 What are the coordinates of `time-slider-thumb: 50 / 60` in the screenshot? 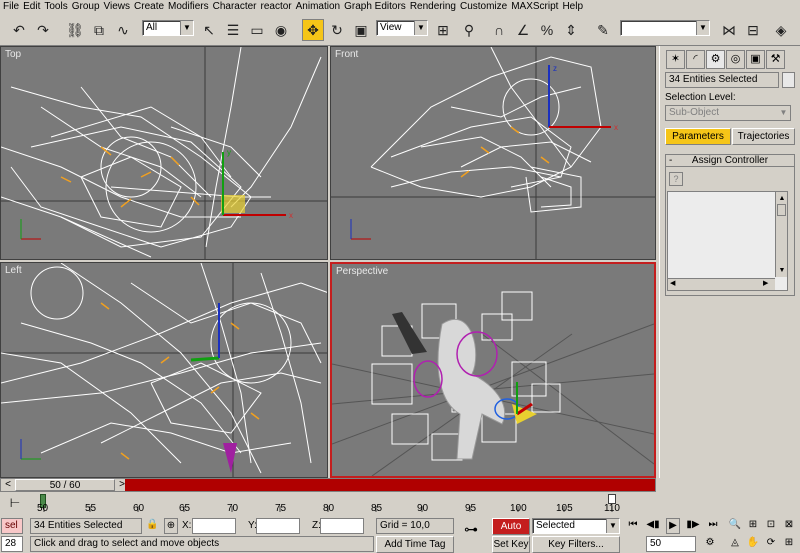 It's located at (65, 485).